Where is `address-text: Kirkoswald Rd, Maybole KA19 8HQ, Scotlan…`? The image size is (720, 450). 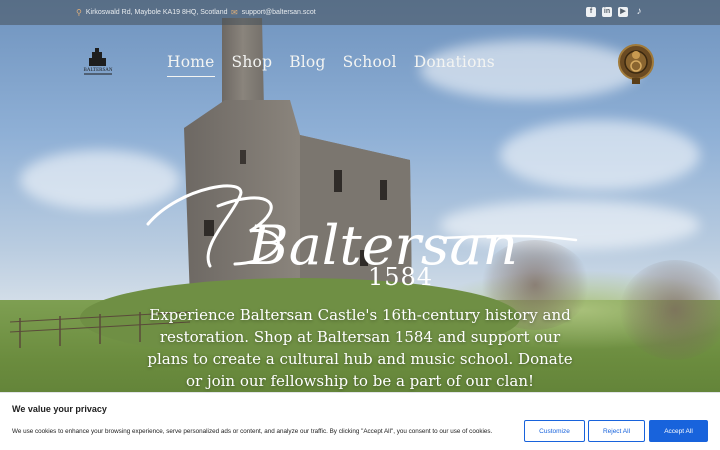
address-text: Kirkoswald Rd, Maybole KA19 8HQ, Scotlan… is located at coordinates (156, 12).